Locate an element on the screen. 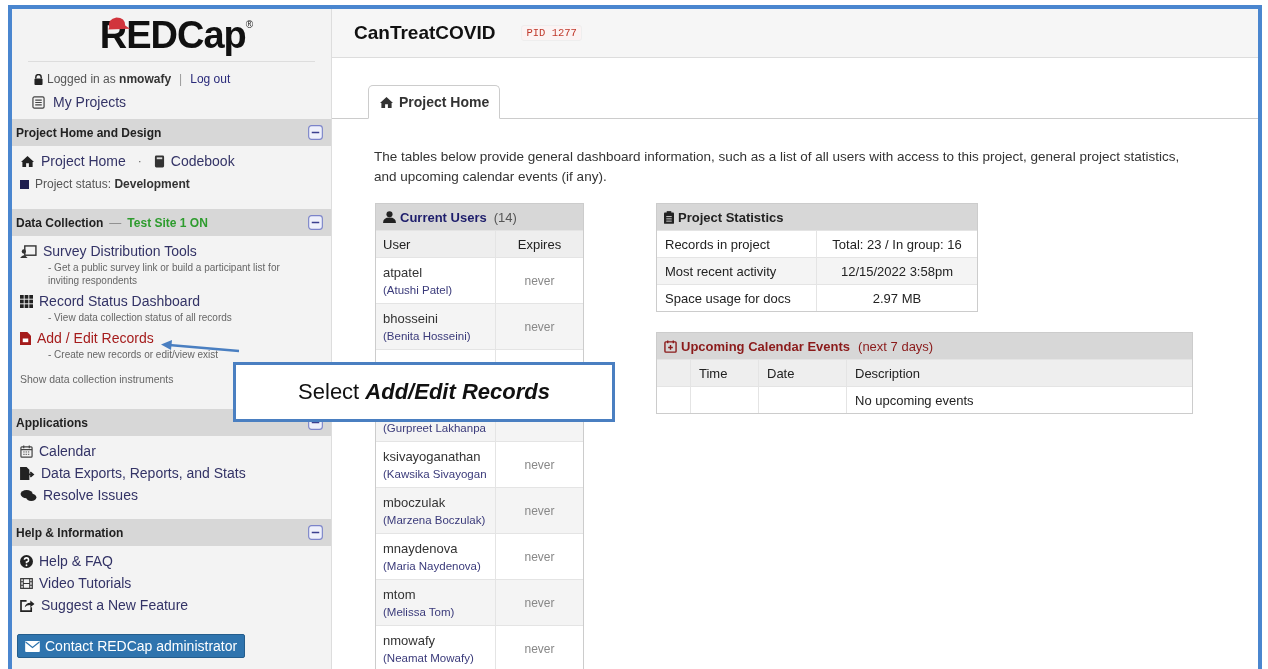  full-name: (Marzena Boczulak) is located at coordinates (435, 520).